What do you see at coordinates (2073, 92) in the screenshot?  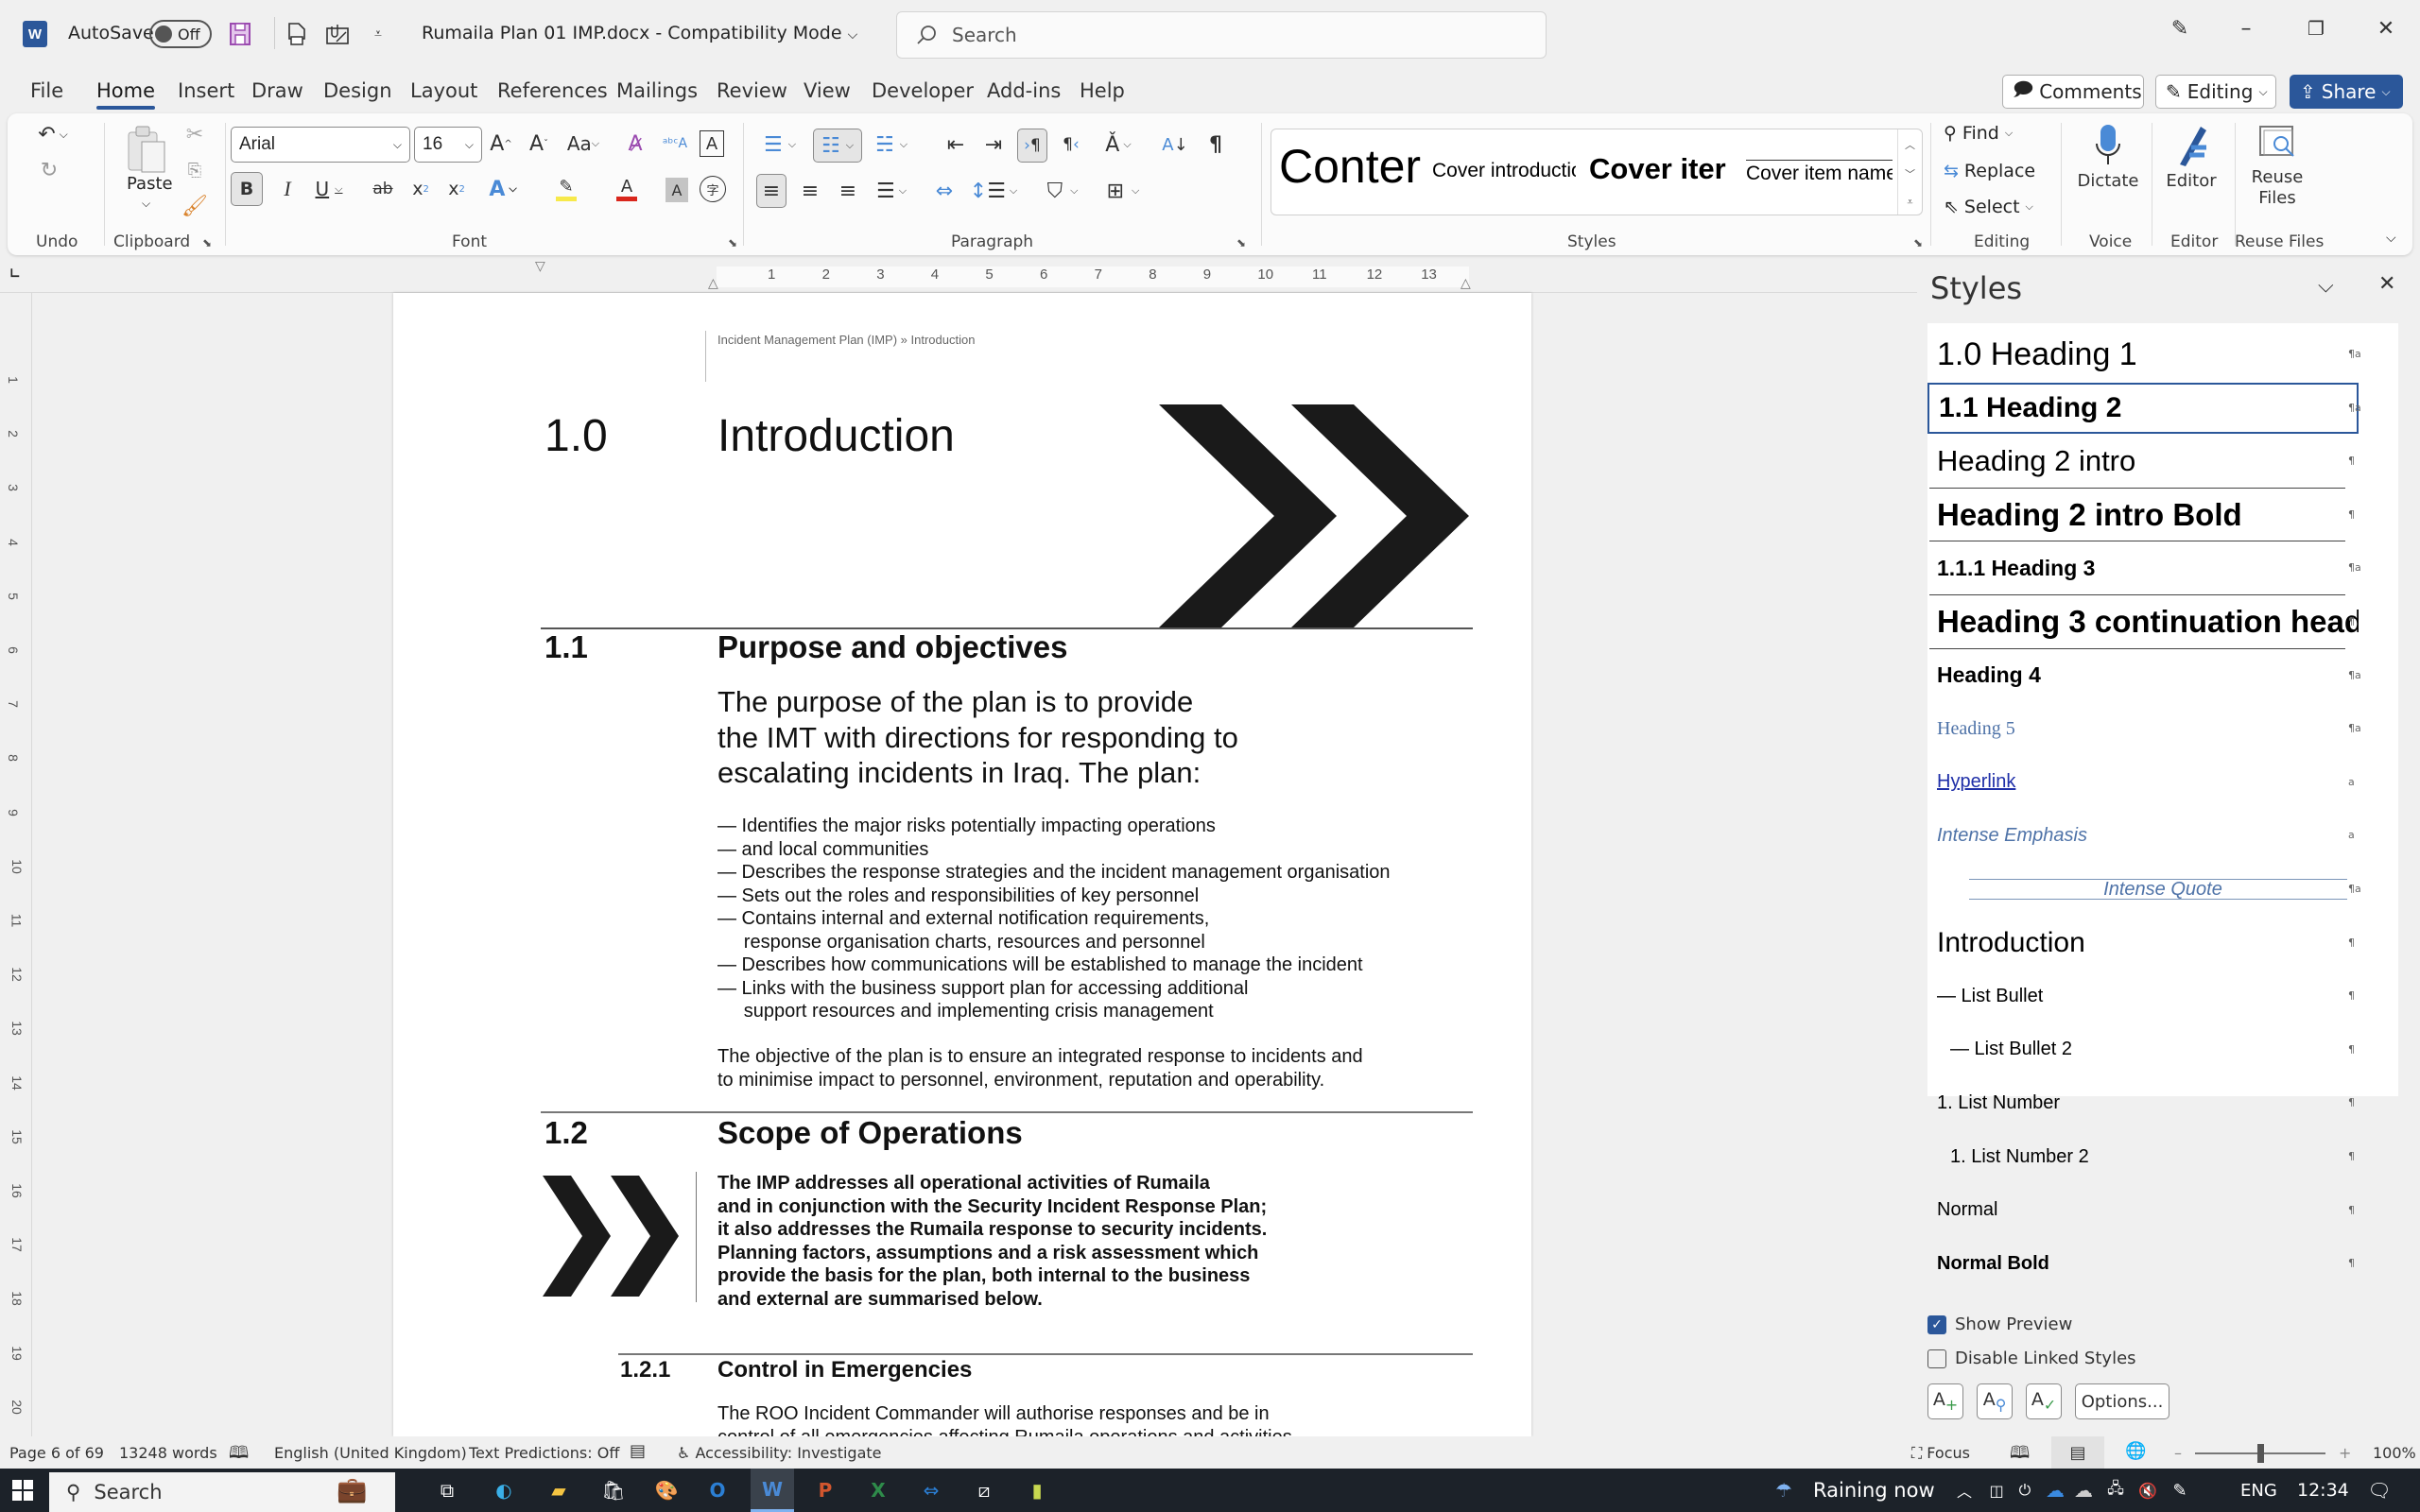 I see `comments-button: 🗩 Comments` at bounding box center [2073, 92].